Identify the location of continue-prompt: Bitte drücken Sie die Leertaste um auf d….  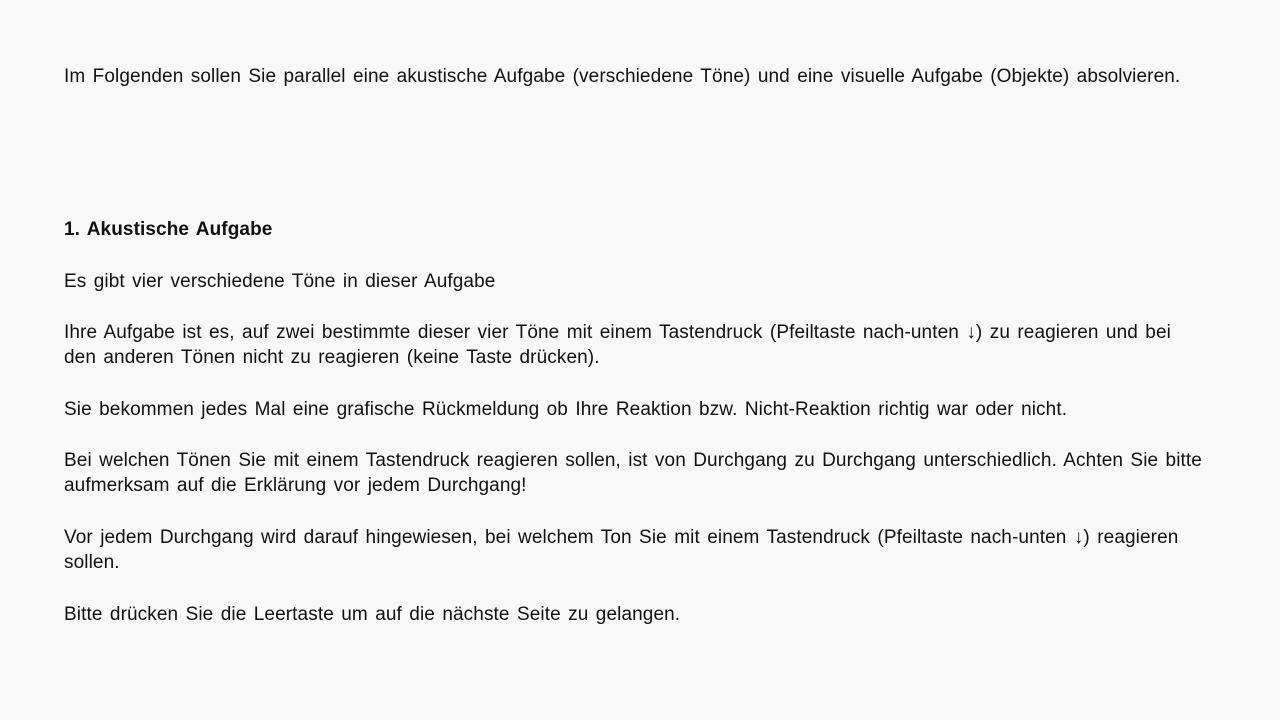
(372, 614).